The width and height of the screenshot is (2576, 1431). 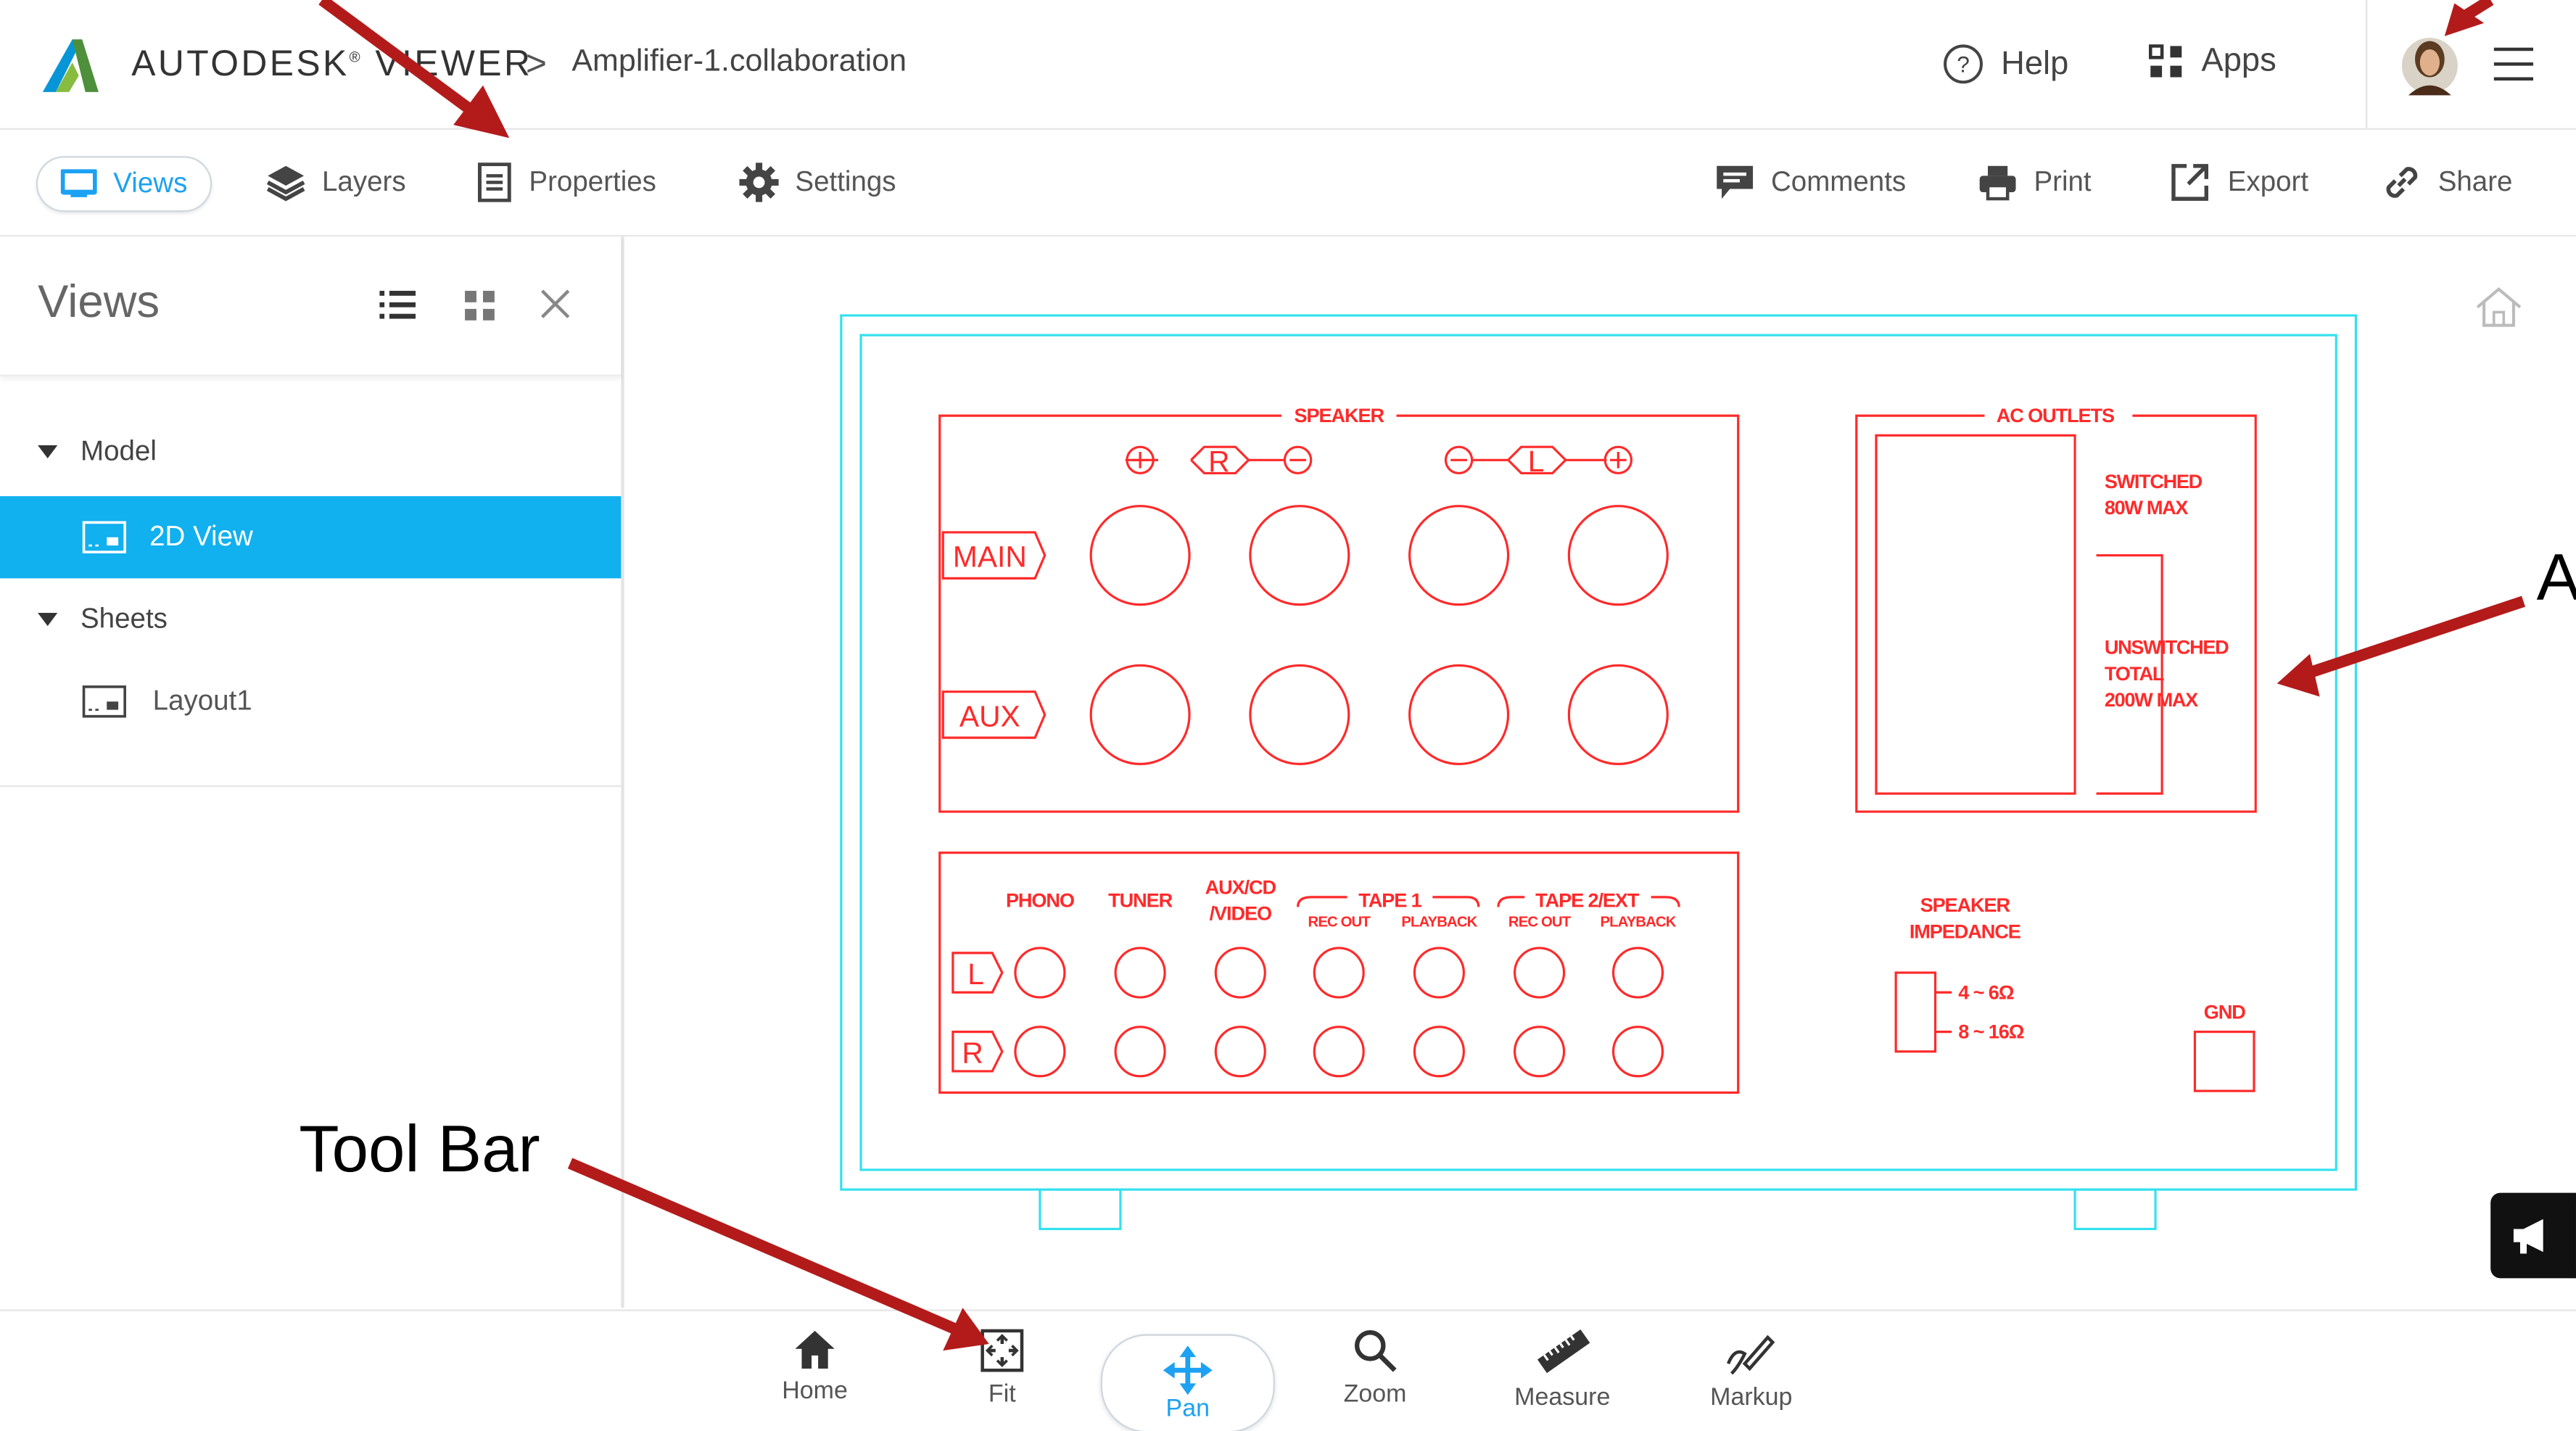 What do you see at coordinates (481, 112) in the screenshot?
I see `arrow-head-properties` at bounding box center [481, 112].